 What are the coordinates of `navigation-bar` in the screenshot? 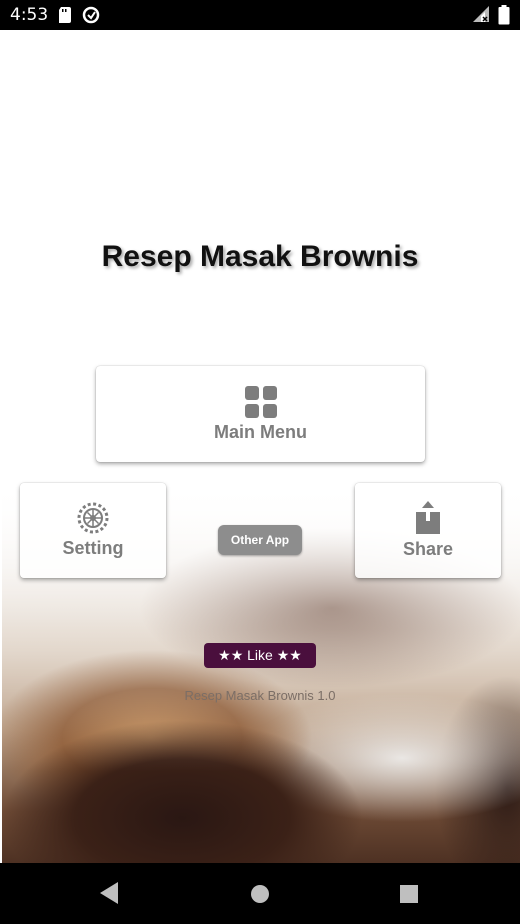 It's located at (260, 893).